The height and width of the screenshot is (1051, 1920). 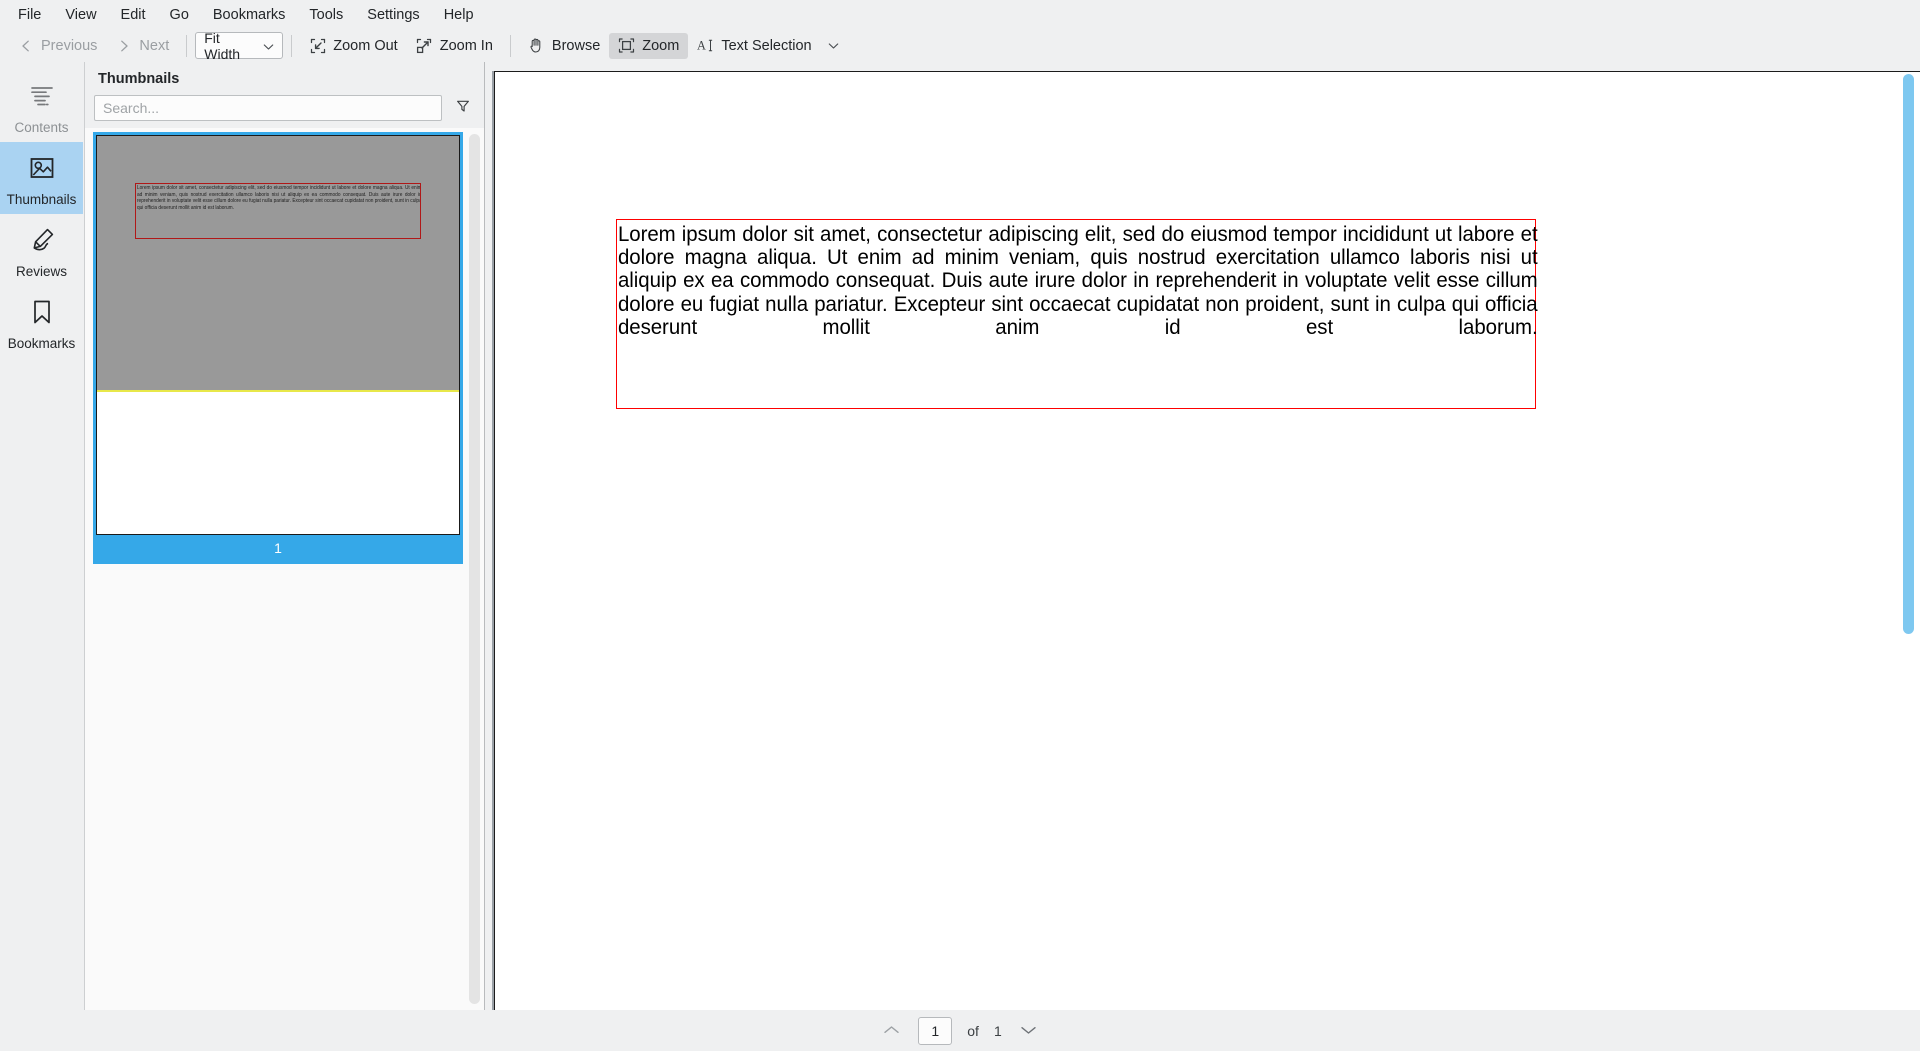 What do you see at coordinates (222, 45) in the screenshot?
I see `zoom-mode-value: Fit Width` at bounding box center [222, 45].